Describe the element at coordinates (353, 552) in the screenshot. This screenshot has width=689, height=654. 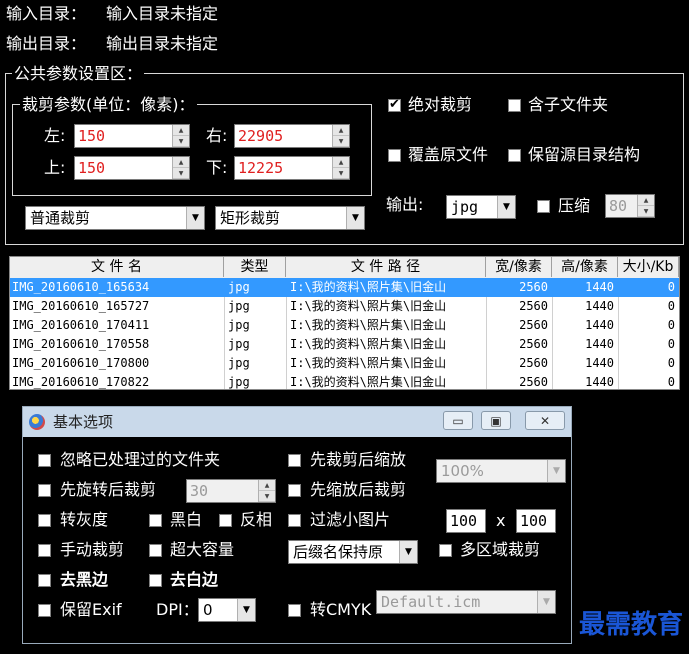
I see `suffix-select: 后缀名保持原 ▼` at that location.